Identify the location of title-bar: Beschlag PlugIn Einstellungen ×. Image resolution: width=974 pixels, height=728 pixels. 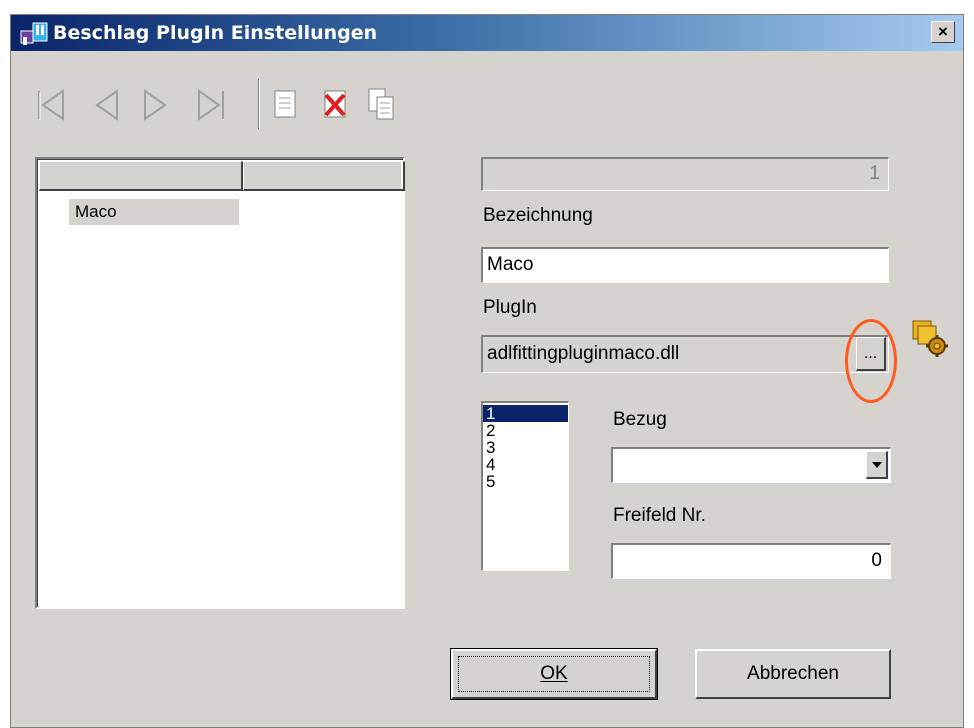
(487, 33).